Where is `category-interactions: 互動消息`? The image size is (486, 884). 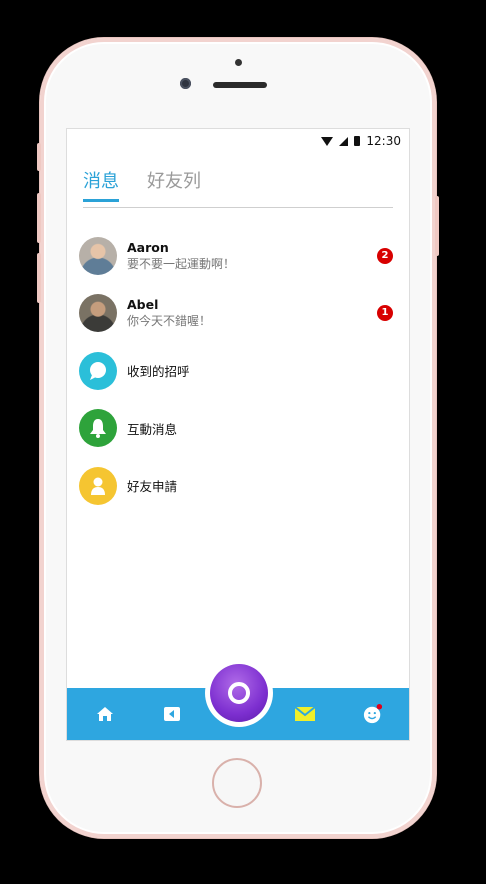 category-interactions: 互動消息 is located at coordinates (239, 429).